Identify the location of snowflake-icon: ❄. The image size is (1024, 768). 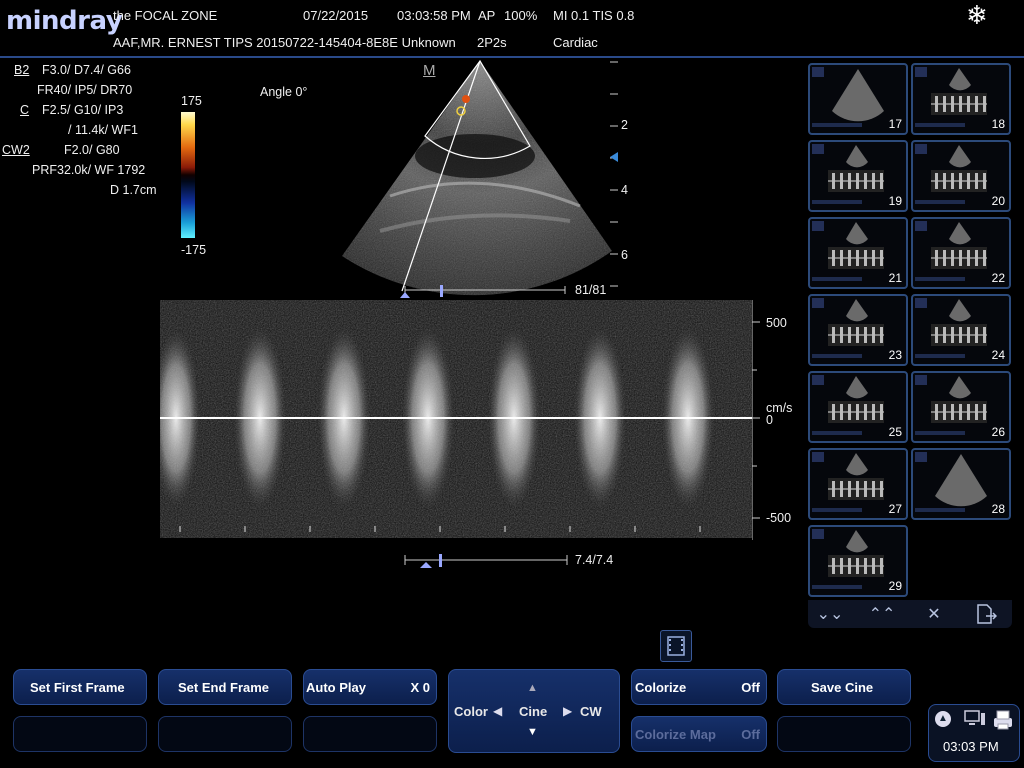
(977, 15).